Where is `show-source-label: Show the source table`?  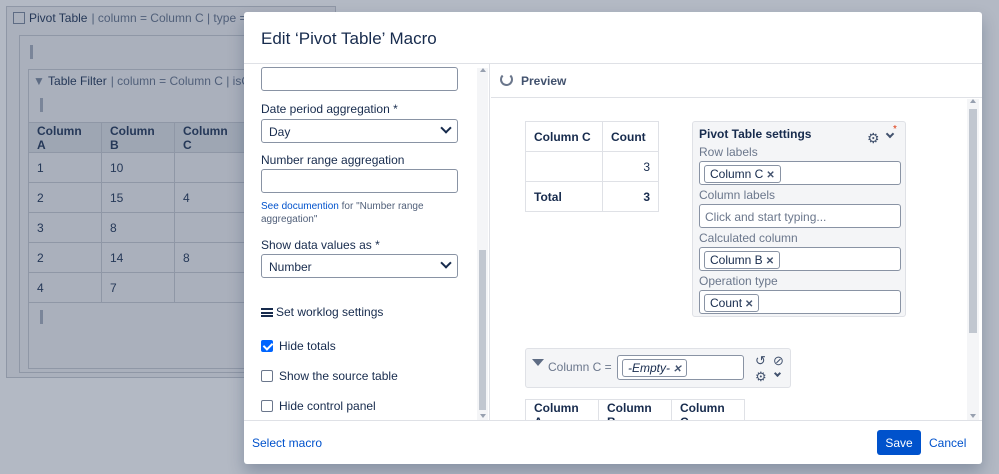 show-source-label: Show the source table is located at coordinates (338, 376).